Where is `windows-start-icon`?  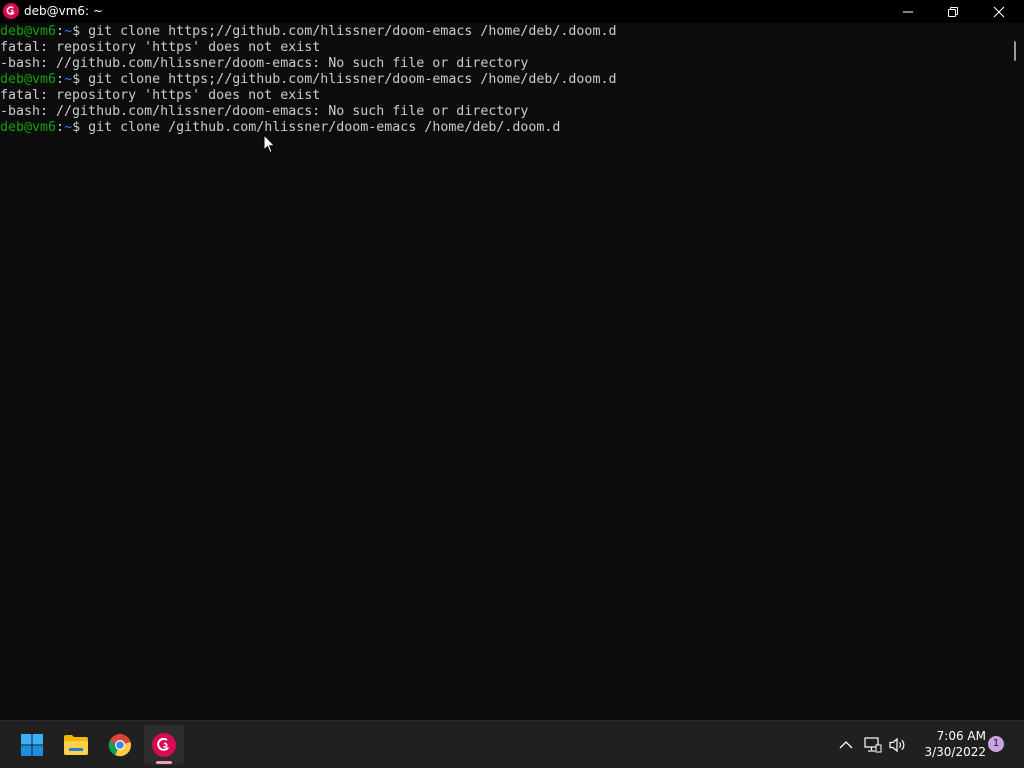
windows-start-icon is located at coordinates (32, 745).